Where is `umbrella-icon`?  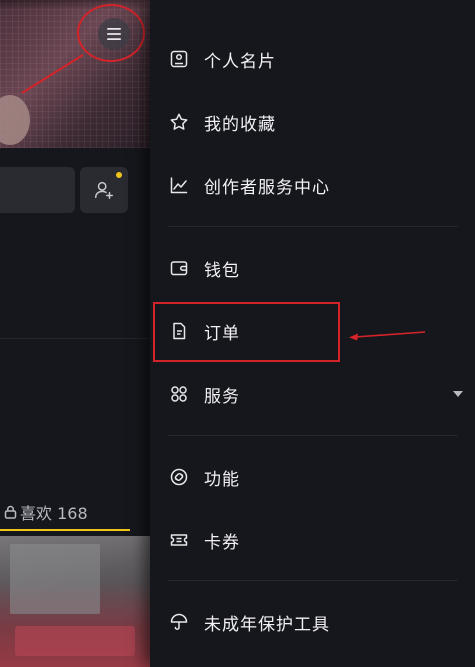
umbrella-icon is located at coordinates (179, 622).